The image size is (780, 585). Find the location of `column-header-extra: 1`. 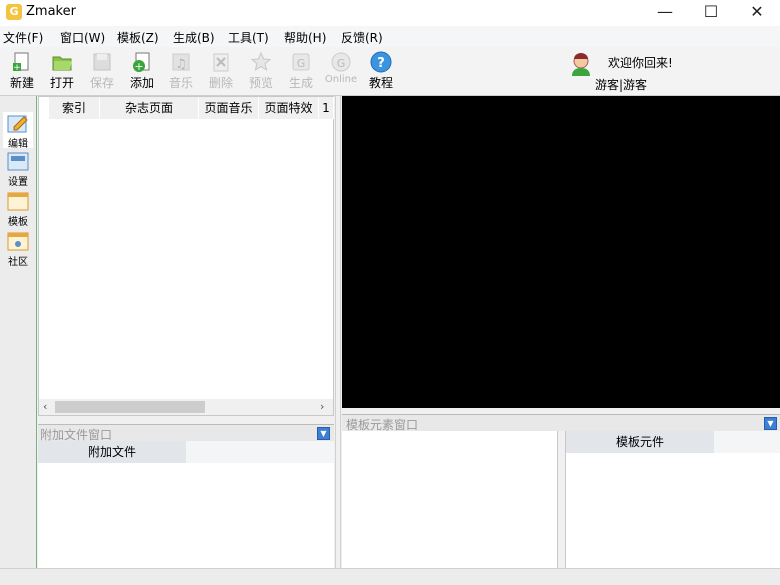

column-header-extra: 1 is located at coordinates (326, 108).